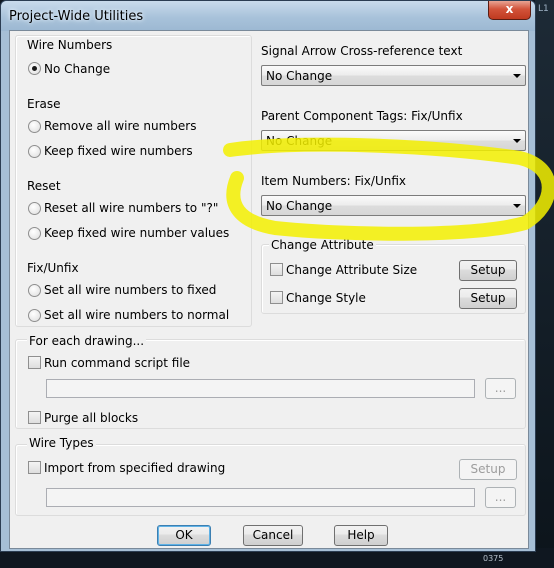  Describe the element at coordinates (76, 16) in the screenshot. I see `window-title: Project-Wide Utilities` at that location.